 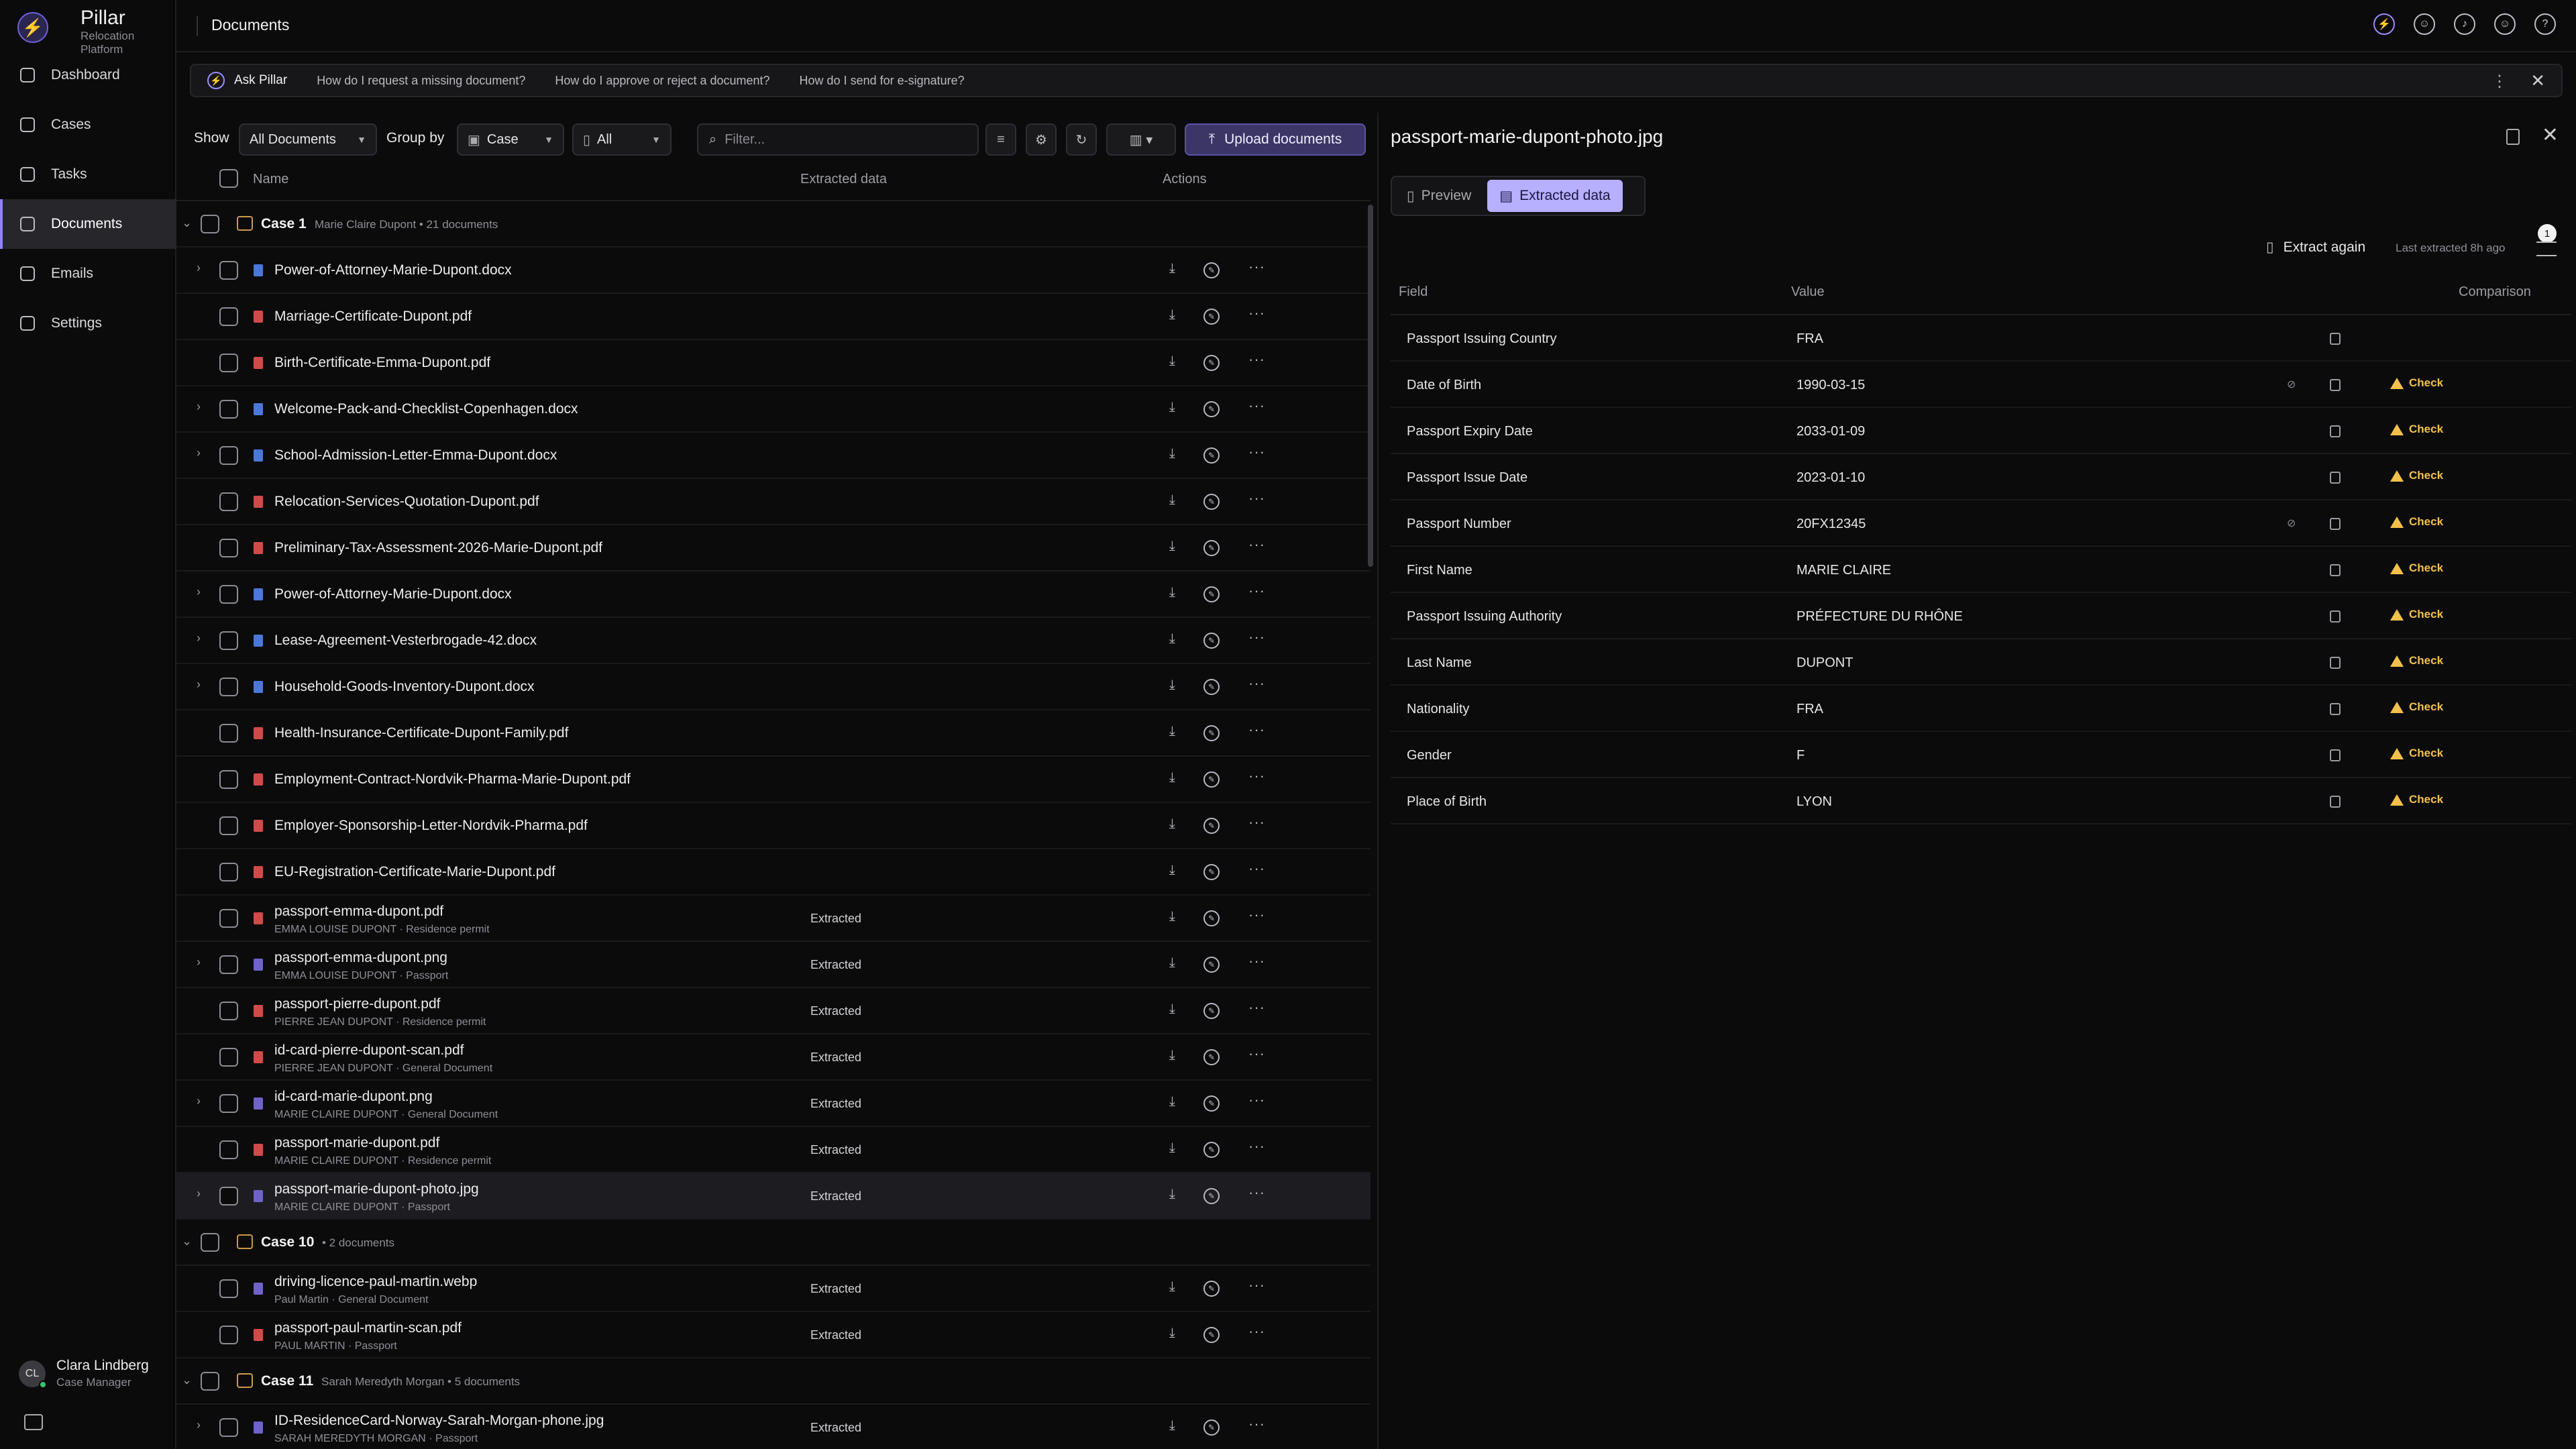 What do you see at coordinates (88, 75) in the screenshot?
I see `sidebar-item-dashboard: Dashboard` at bounding box center [88, 75].